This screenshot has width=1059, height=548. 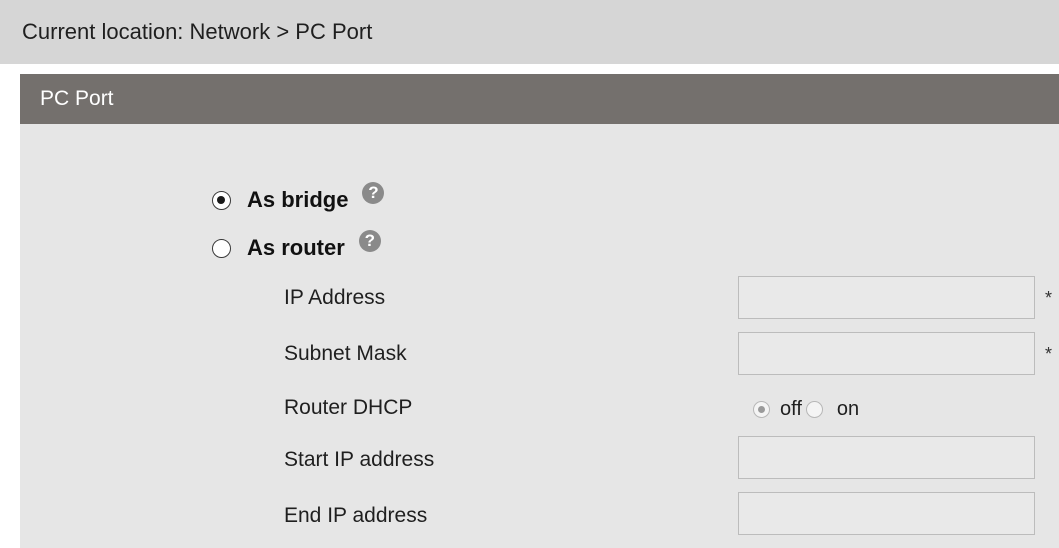 What do you see at coordinates (539, 99) in the screenshot?
I see `panel-title: PC Port` at bounding box center [539, 99].